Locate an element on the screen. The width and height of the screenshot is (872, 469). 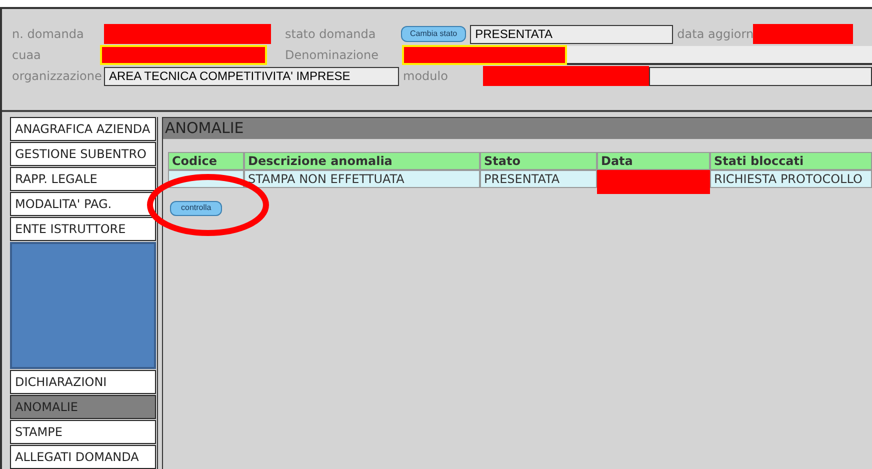
sidebar-item: ENTE ISTRUTTORE is located at coordinates (83, 229).